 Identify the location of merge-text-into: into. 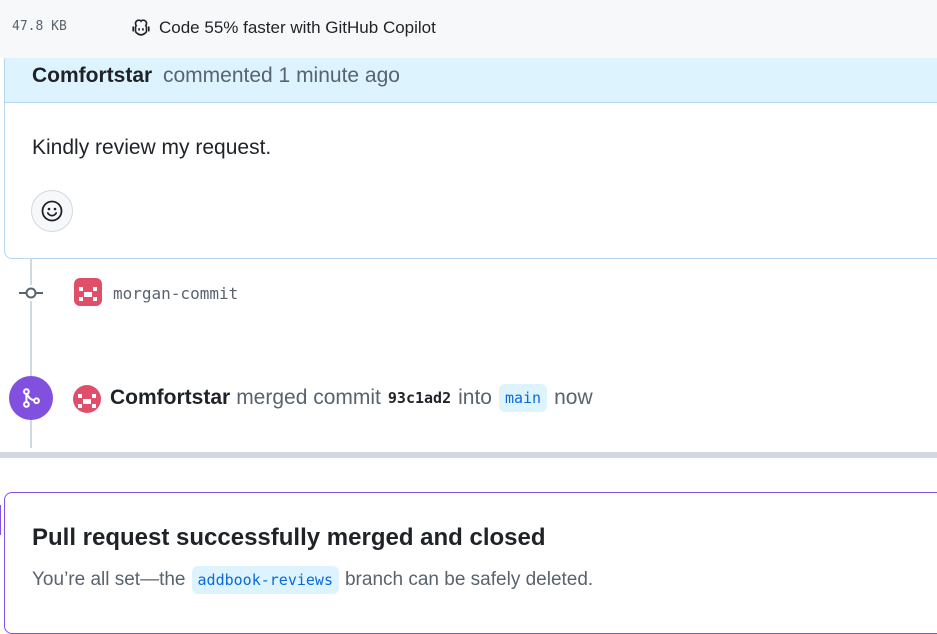
(475, 397).